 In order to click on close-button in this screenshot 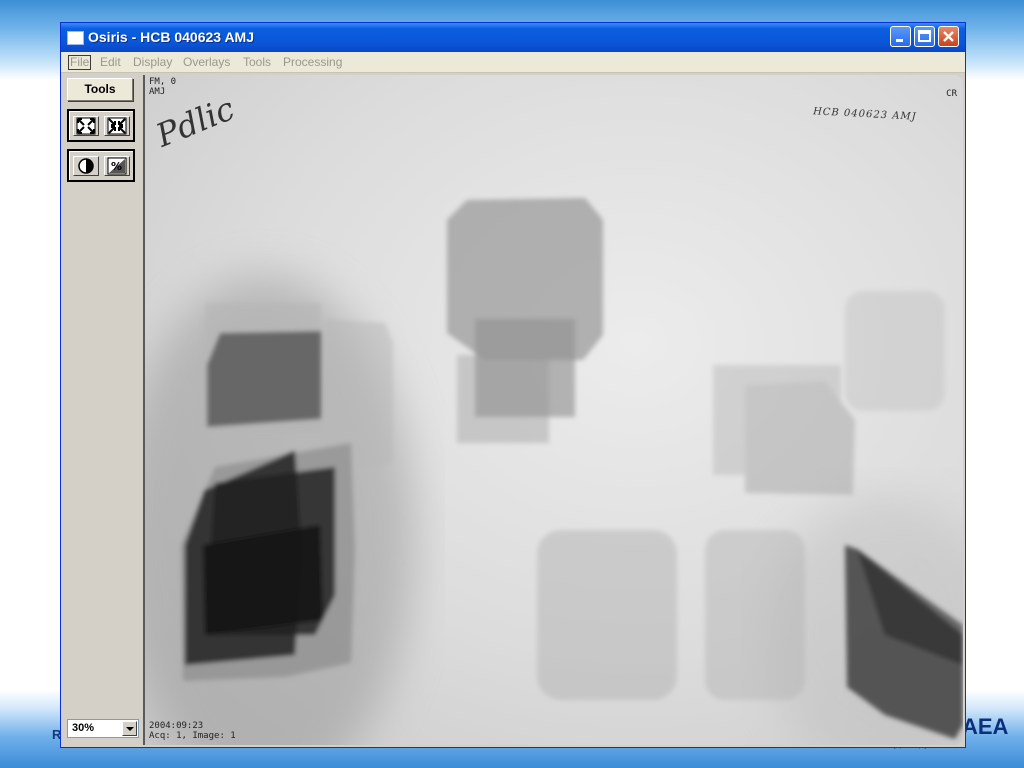, I will do `click(948, 36)`.